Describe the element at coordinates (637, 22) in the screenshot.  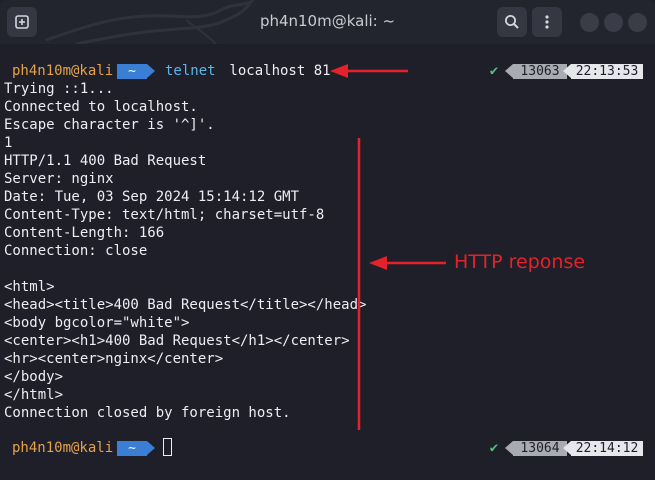
I see `close-button` at that location.